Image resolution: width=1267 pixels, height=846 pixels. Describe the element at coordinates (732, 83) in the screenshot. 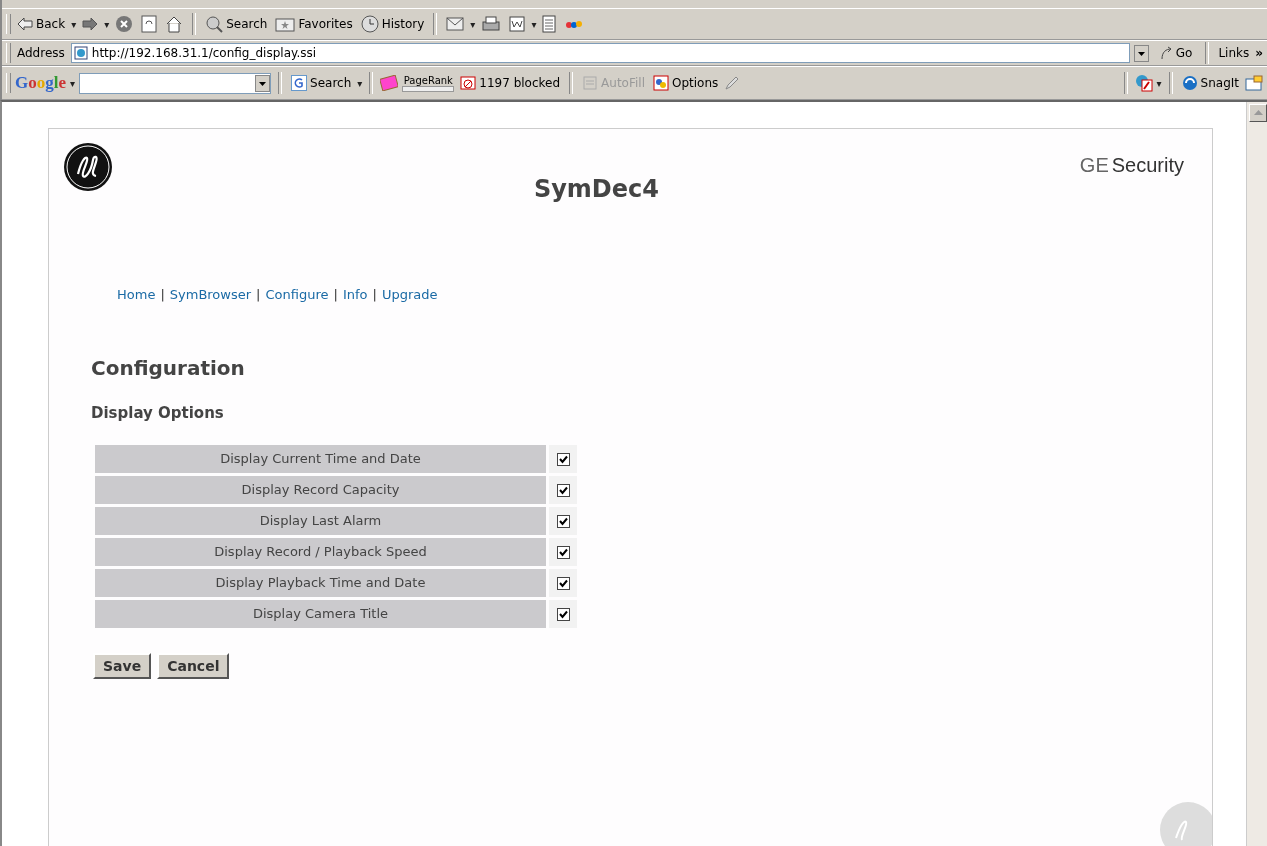

I see `pencil-icon` at that location.